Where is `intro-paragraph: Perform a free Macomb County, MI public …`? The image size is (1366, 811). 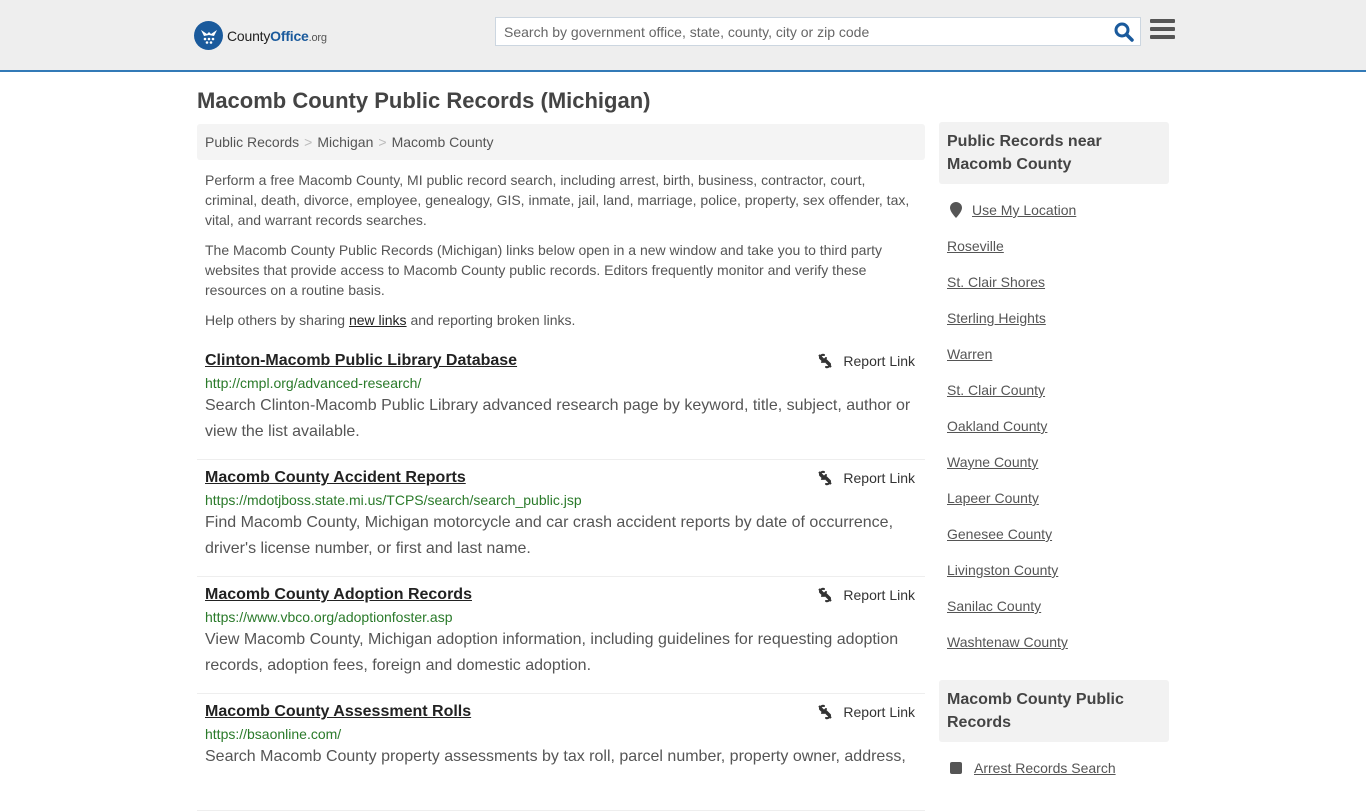
intro-paragraph: Perform a free Macomb County, MI public … is located at coordinates (557, 200).